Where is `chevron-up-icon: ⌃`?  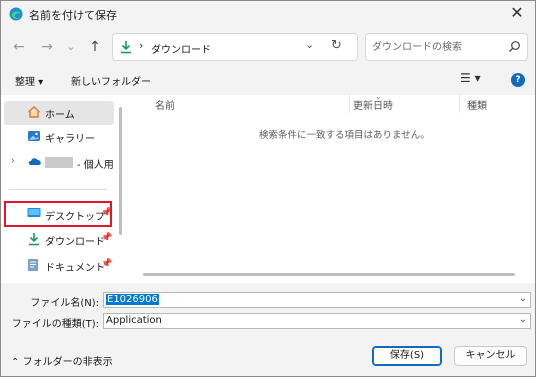 chevron-up-icon: ⌃ is located at coordinates (15, 362).